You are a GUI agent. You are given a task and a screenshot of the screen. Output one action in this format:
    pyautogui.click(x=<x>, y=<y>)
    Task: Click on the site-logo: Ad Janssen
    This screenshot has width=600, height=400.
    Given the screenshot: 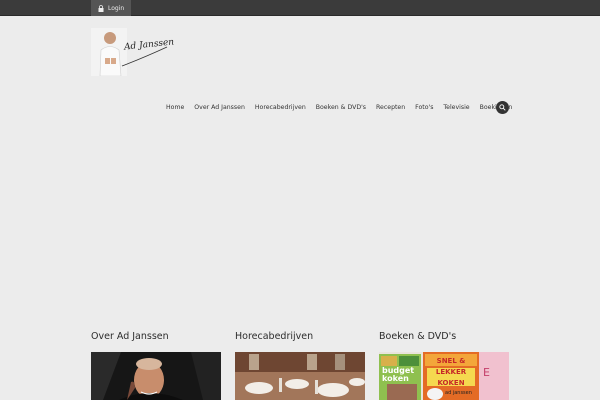 What is the action you would take?
    pyautogui.click(x=133, y=52)
    